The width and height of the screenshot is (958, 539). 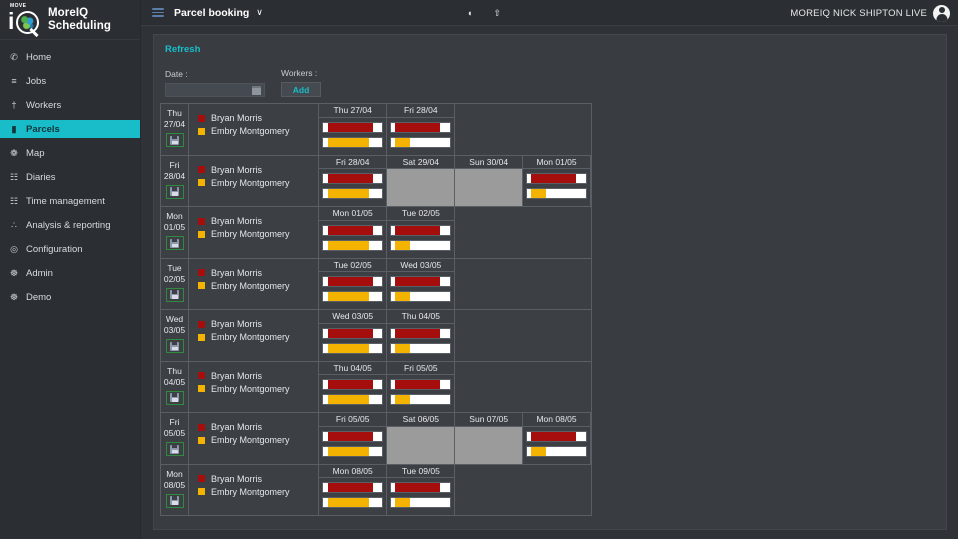 What do you see at coordinates (253, 335) in the screenshot?
I see `row-worker-legend: Bryan Morris Embry Montgomery` at bounding box center [253, 335].